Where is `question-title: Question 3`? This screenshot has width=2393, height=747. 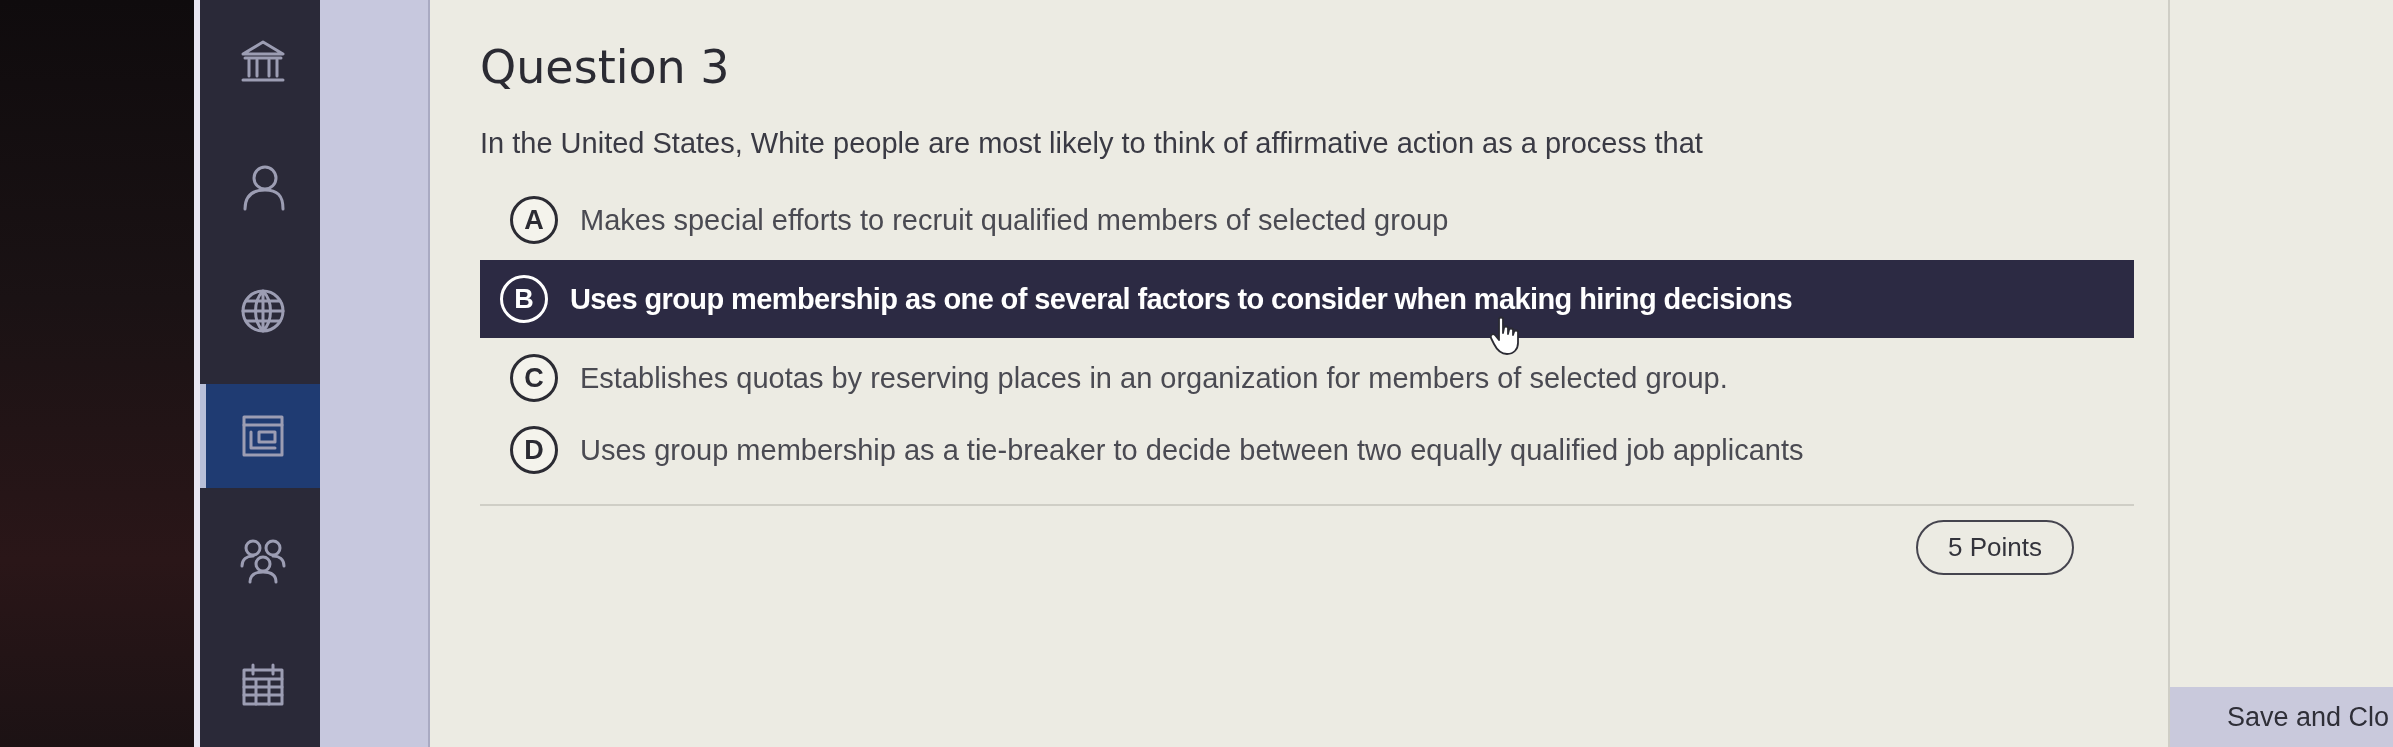 question-title: Question 3 is located at coordinates (605, 67).